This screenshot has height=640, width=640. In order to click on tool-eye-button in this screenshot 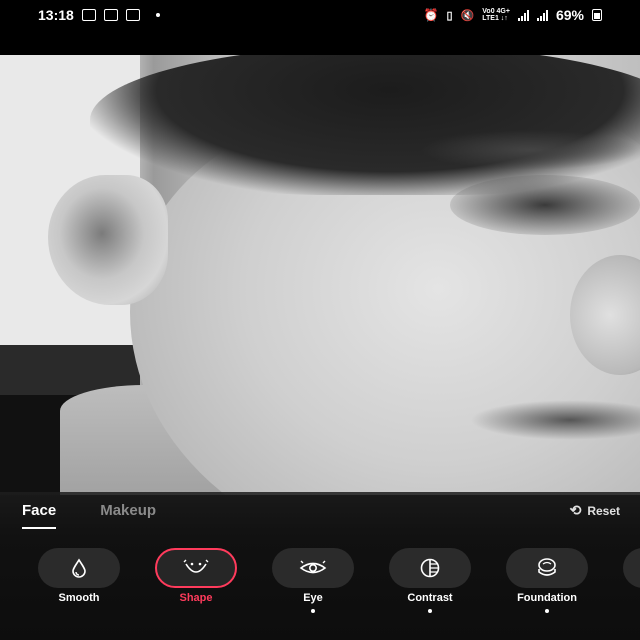, I will do `click(313, 568)`.